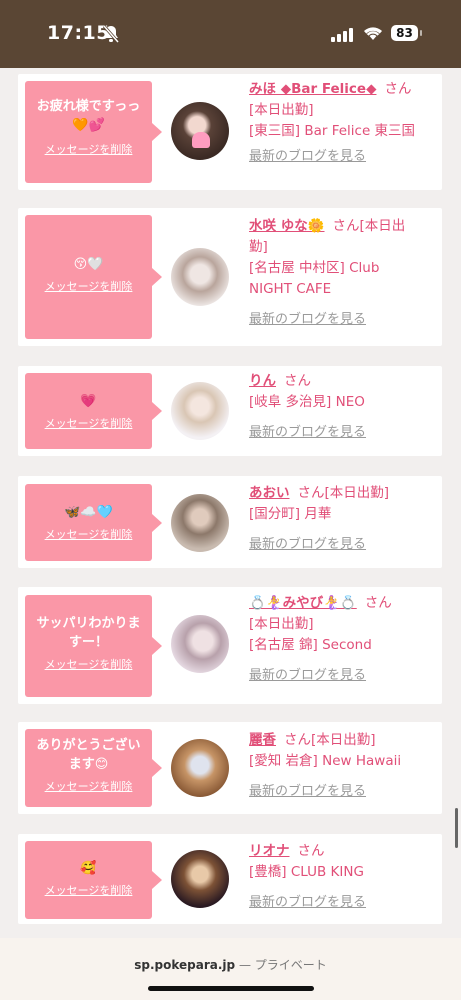 The image size is (461, 1000). What do you see at coordinates (88, 512) in the screenshot?
I see `message-emoji: 🦋☁️🩵` at bounding box center [88, 512].